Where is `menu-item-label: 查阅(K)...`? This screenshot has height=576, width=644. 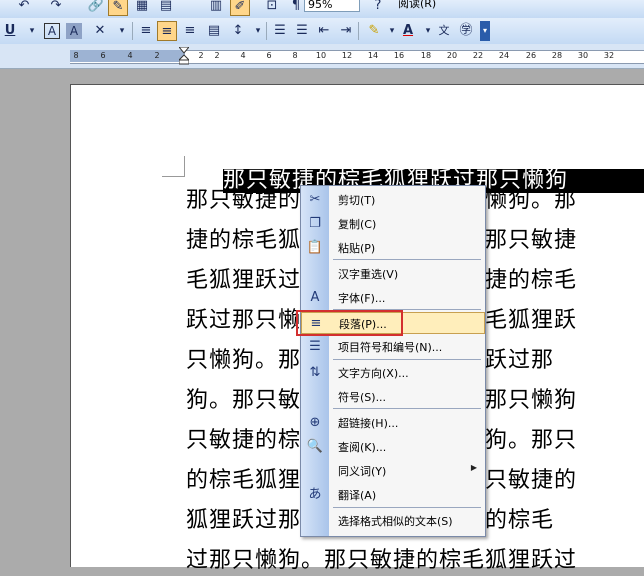
menu-item-label: 查阅(K)... is located at coordinates (362, 447).